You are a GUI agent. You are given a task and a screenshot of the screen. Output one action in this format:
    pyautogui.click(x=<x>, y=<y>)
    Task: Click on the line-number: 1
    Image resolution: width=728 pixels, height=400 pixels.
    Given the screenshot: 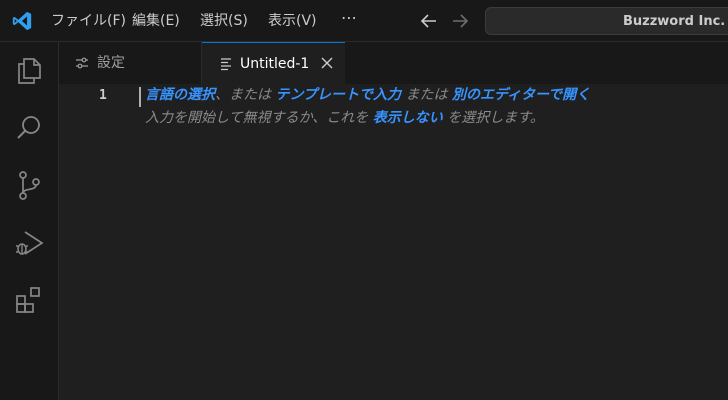 What is the action you would take?
    pyautogui.click(x=103, y=95)
    